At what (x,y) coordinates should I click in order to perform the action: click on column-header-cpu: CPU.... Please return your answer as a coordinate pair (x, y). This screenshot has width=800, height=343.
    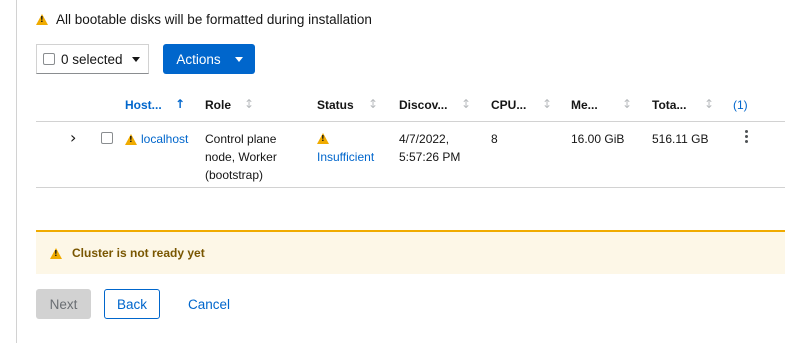
    Looking at the image, I should click on (508, 105).